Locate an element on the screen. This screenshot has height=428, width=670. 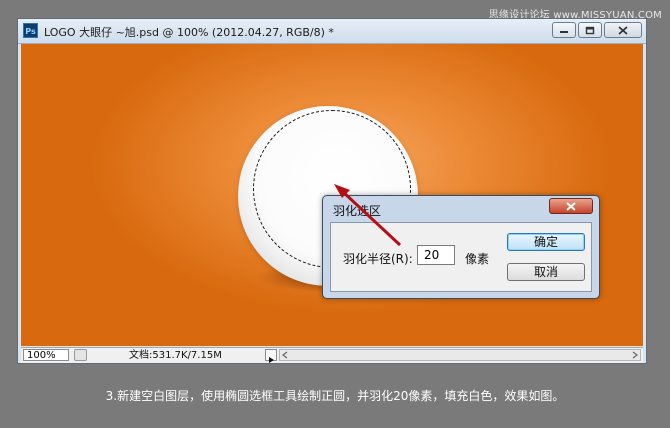
close-button is located at coordinates (623, 30).